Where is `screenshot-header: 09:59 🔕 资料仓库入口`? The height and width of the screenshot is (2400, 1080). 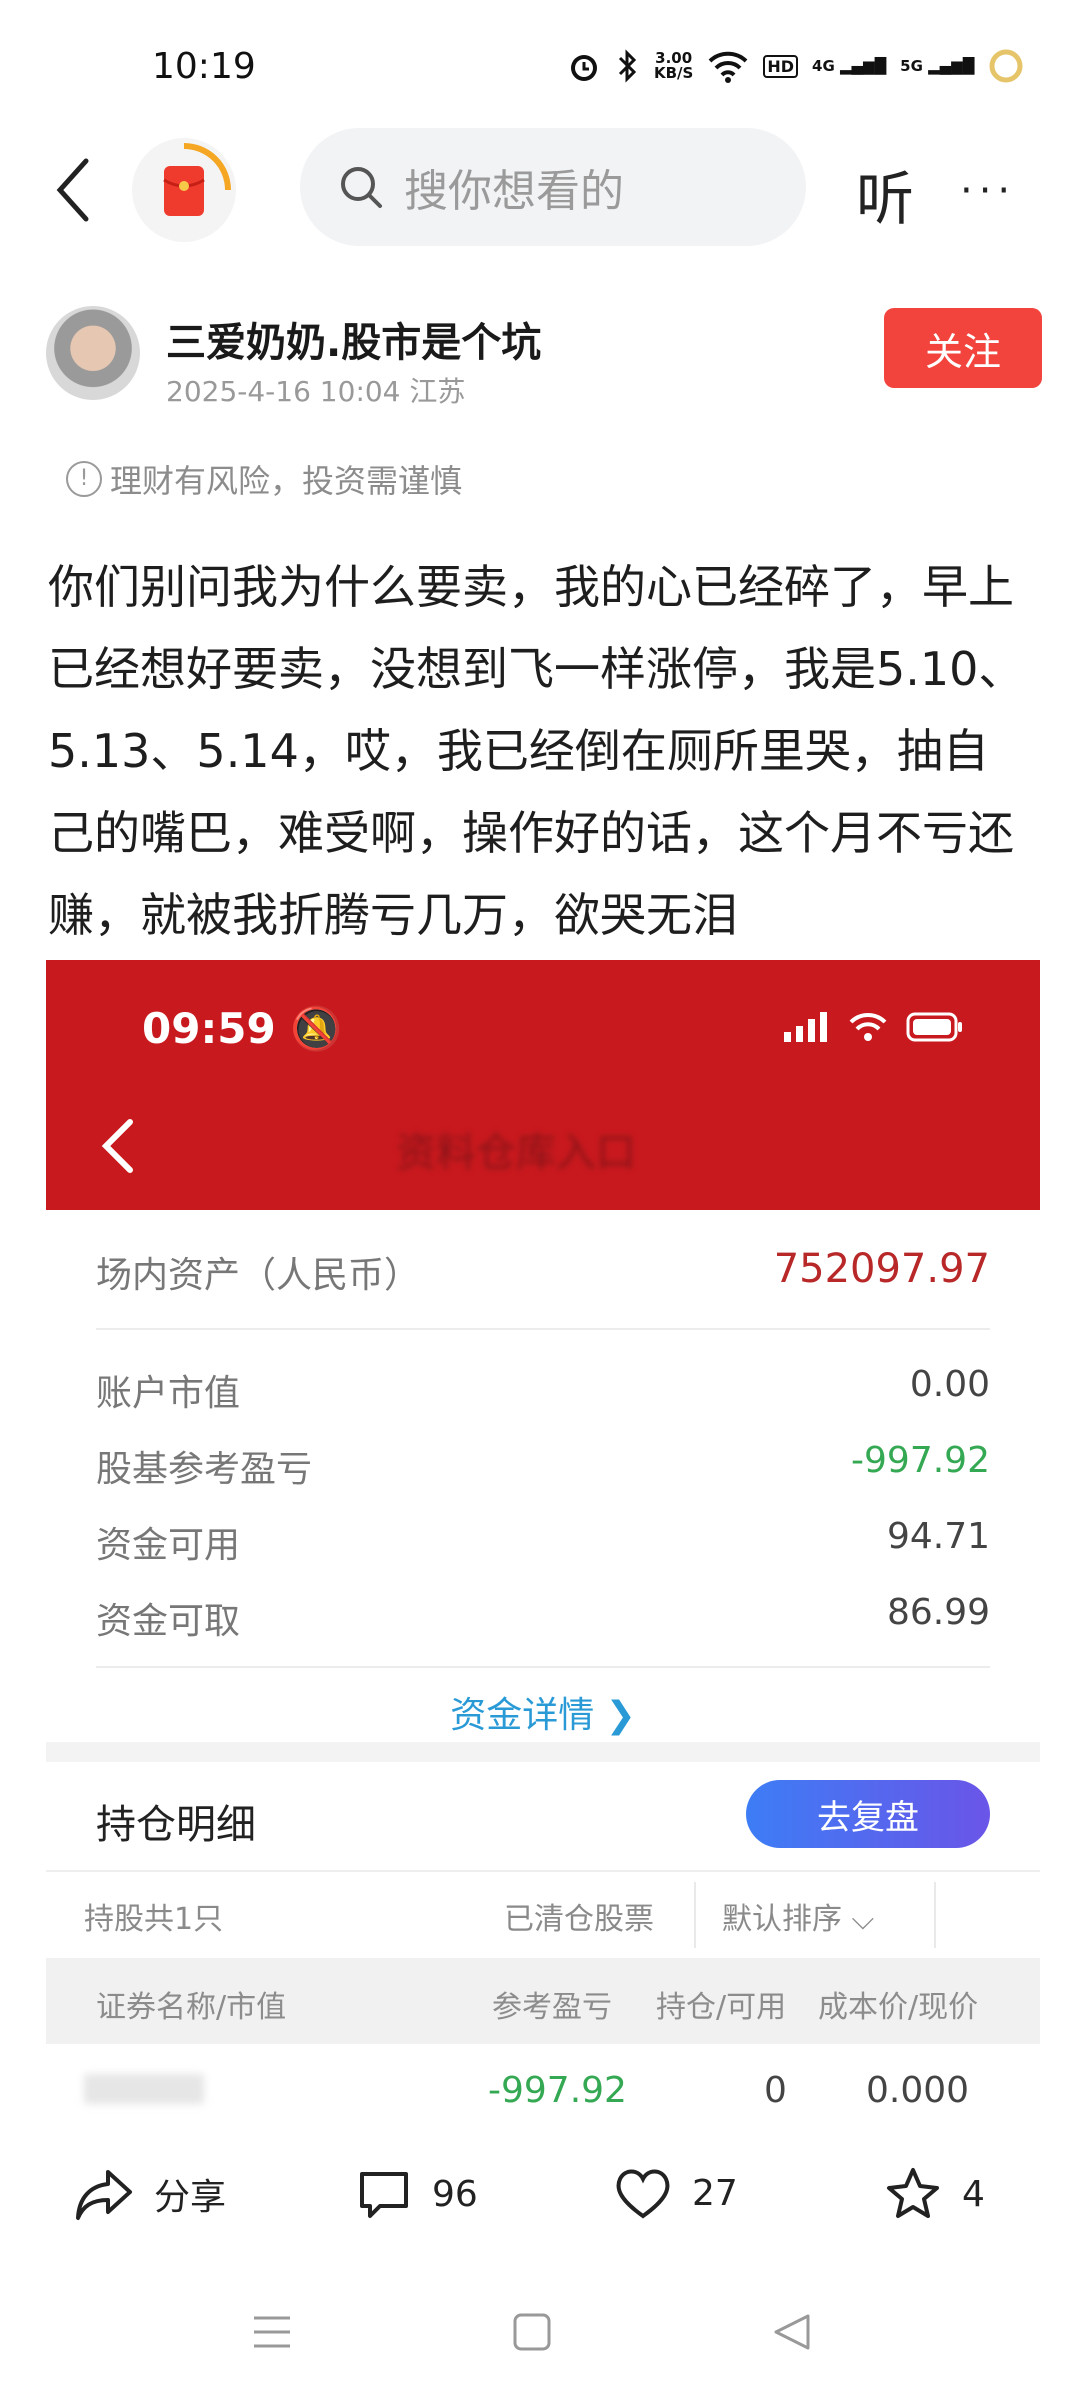 screenshot-header: 09:59 🔕 资料仓库入口 is located at coordinates (543, 1085).